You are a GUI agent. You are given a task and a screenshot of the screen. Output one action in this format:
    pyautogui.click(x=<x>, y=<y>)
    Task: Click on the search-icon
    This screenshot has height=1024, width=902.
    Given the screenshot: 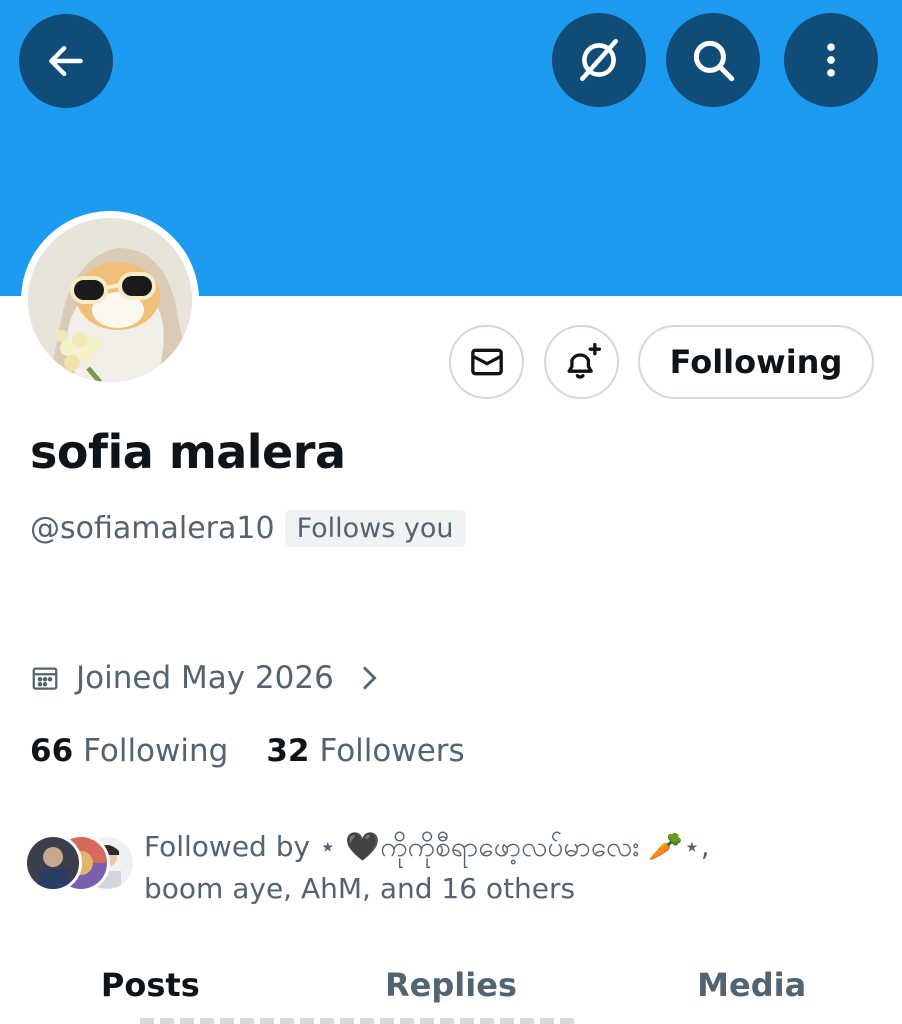 What is the action you would take?
    pyautogui.click(x=714, y=61)
    